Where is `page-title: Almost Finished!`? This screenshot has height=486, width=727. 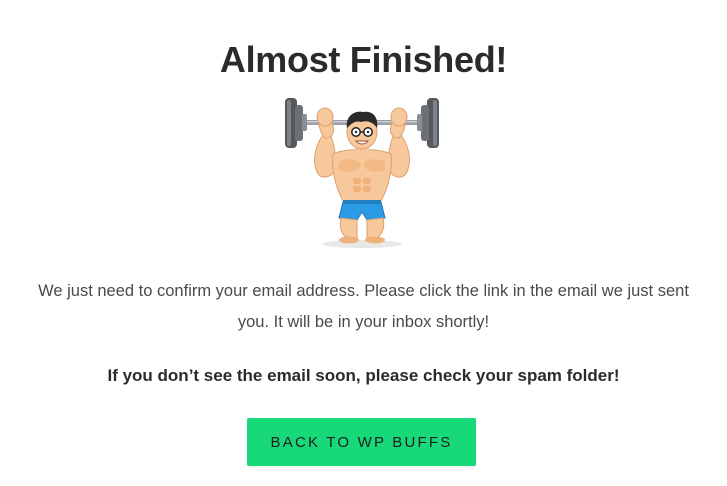
page-title: Almost Finished! is located at coordinates (363, 59).